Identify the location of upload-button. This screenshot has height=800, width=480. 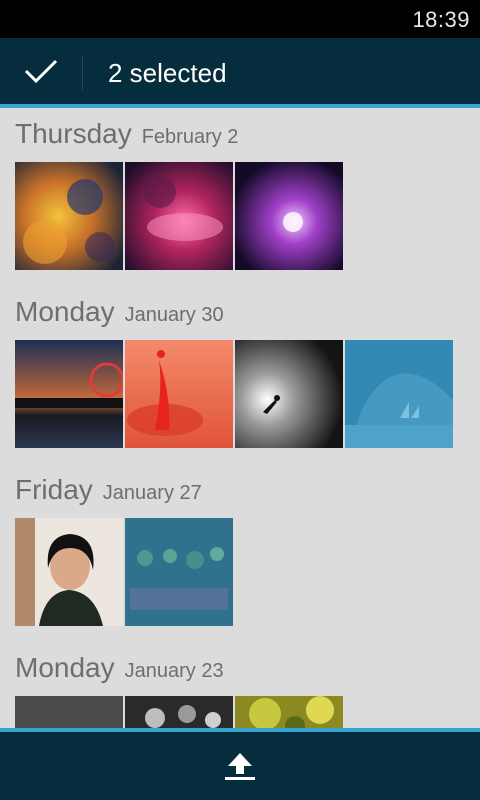
(240, 766).